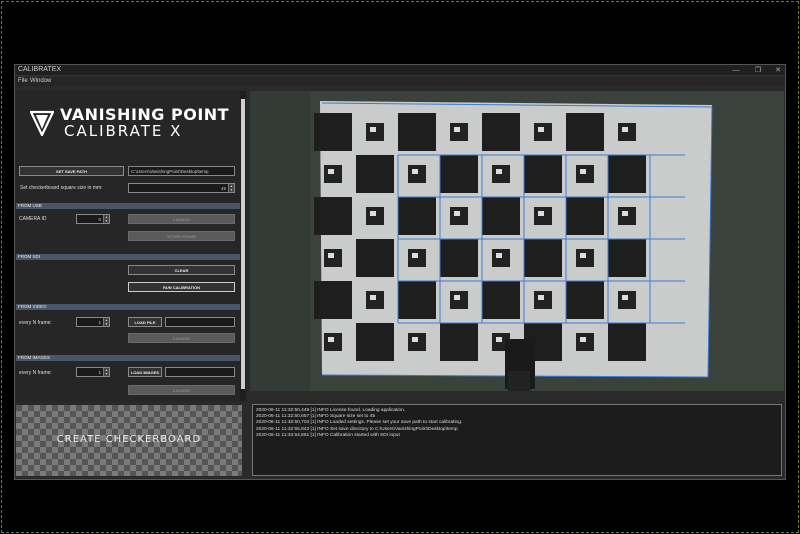 The image size is (800, 534). I want to click on video-every-n-stepper: 1 ▲ ▼, so click(93, 322).